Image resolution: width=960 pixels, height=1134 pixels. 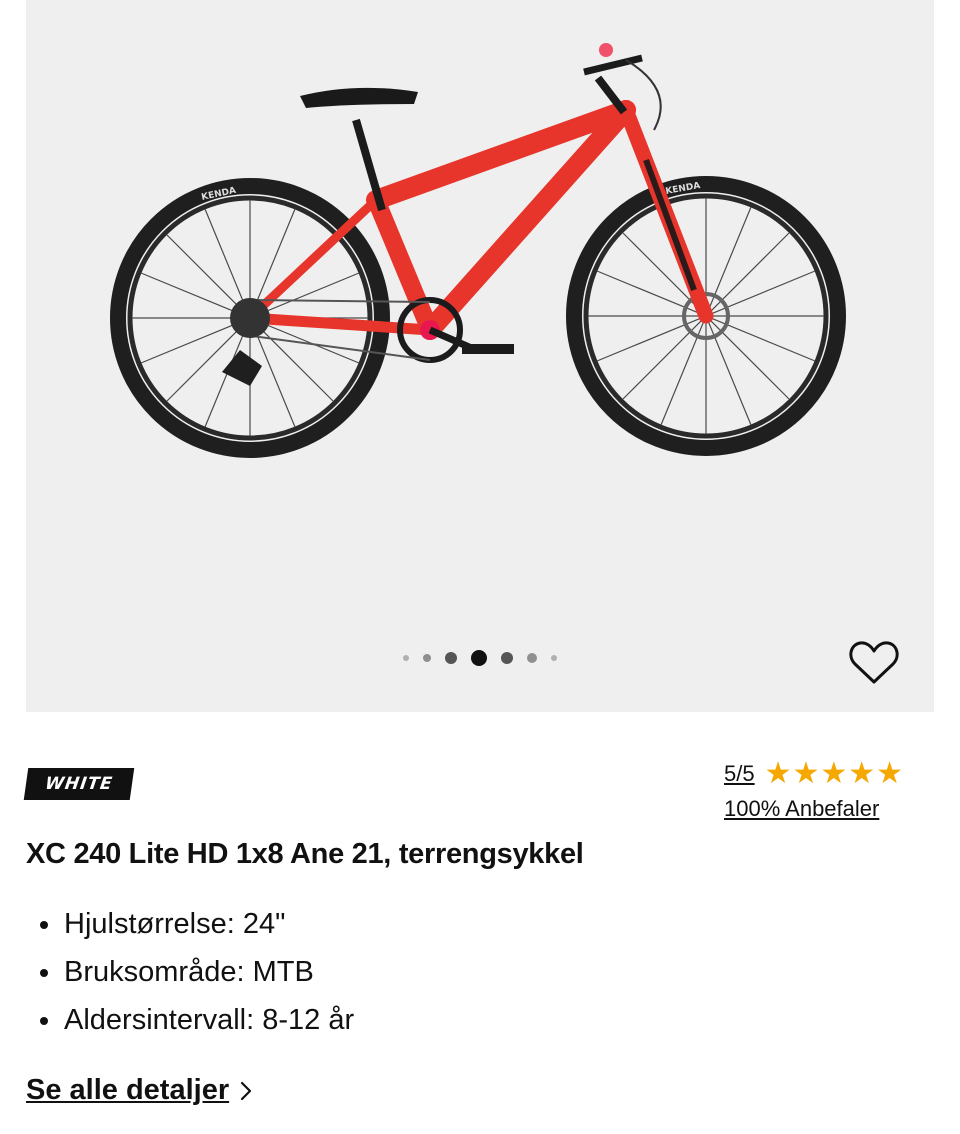 What do you see at coordinates (359, 97) in the screenshot?
I see `saddle` at bounding box center [359, 97].